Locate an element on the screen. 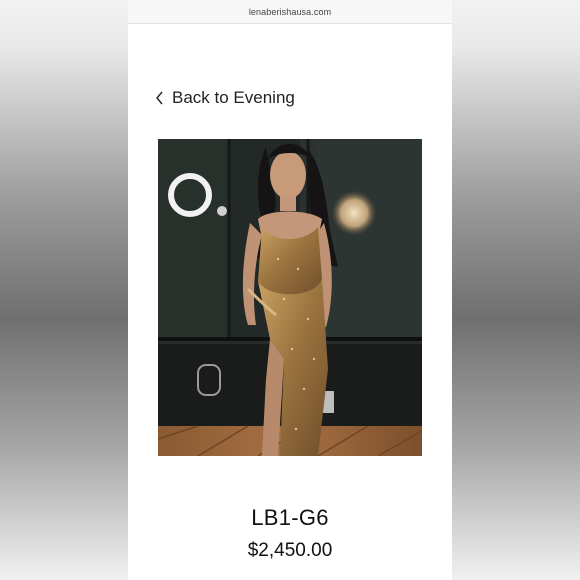 Image resolution: width=580 pixels, height=580 pixels. url-text: lenaberishausa.com is located at coordinates (290, 11).